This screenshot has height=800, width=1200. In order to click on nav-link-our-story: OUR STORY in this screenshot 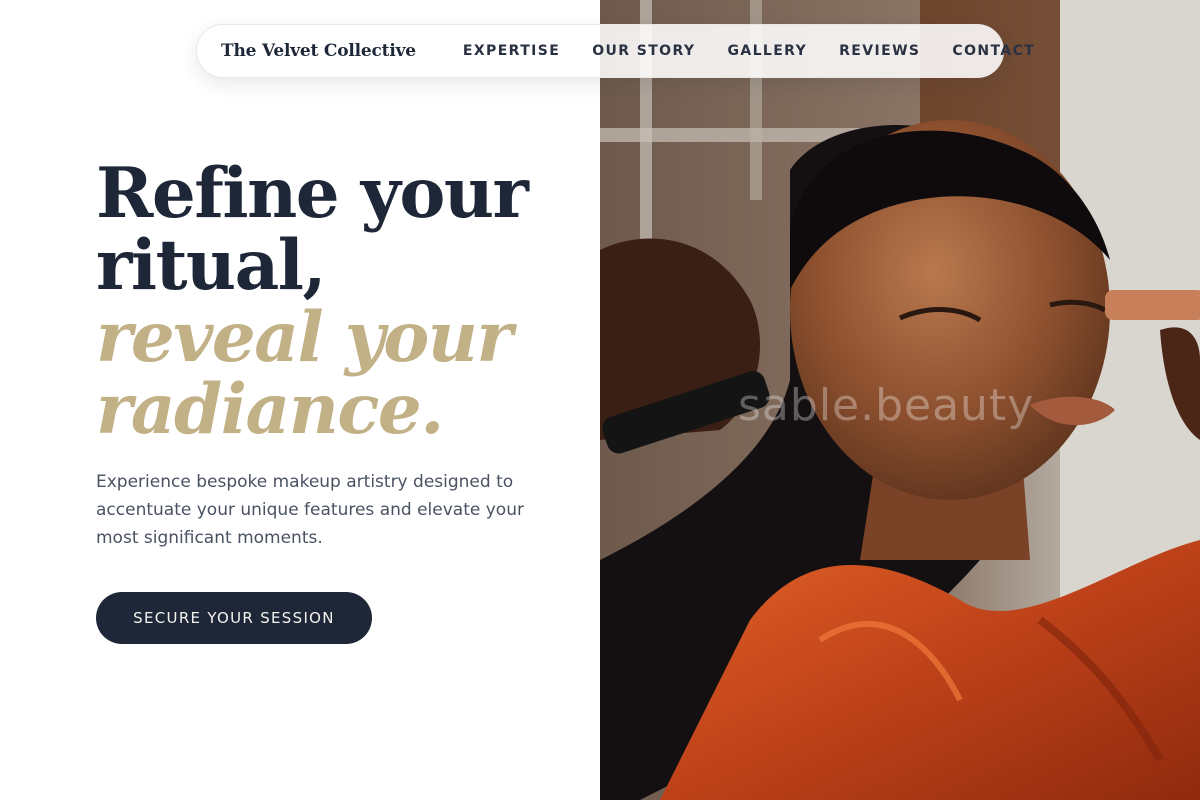, I will do `click(643, 51)`.